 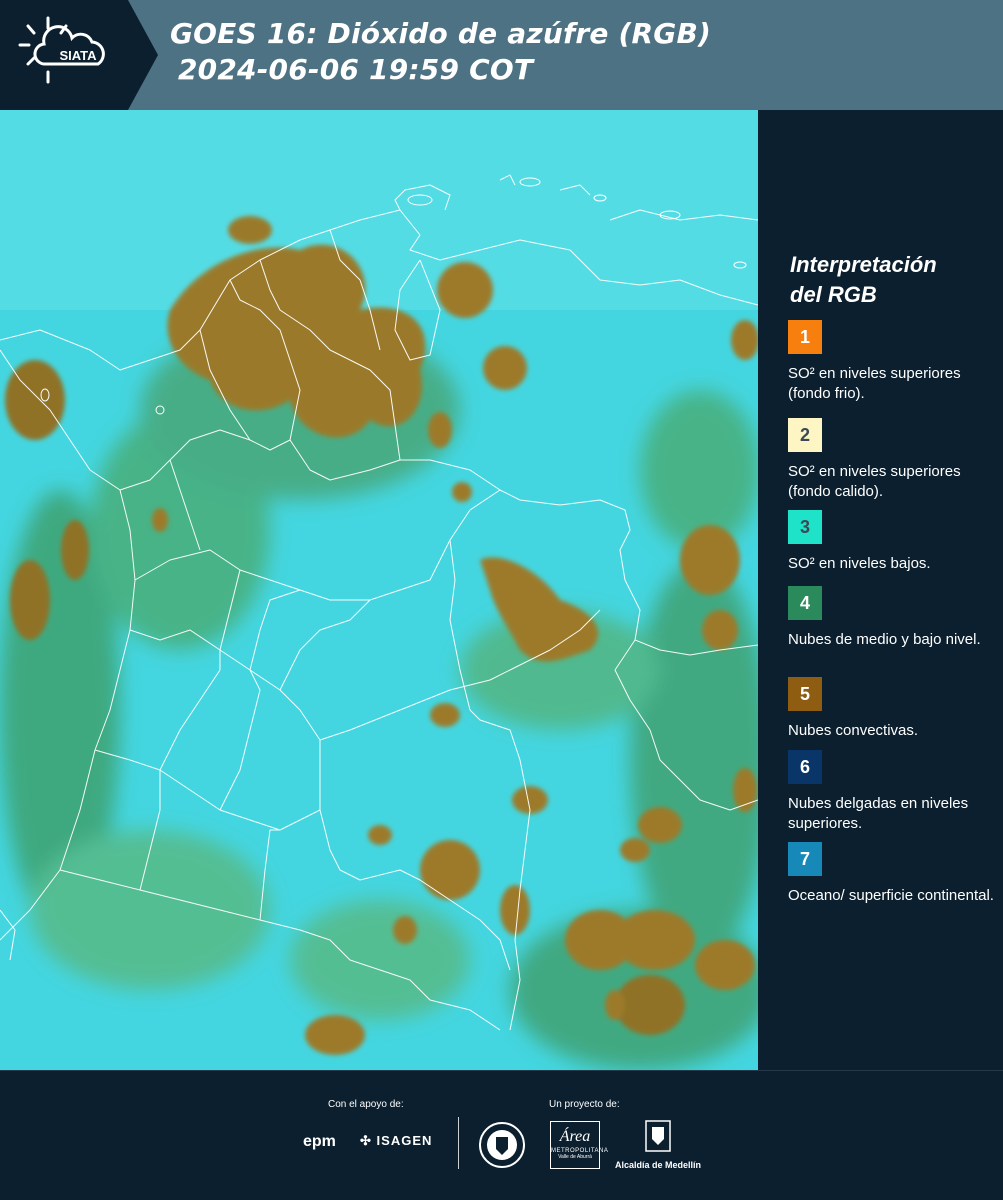 I want to click on area-logo-line3: Valle de Aburrá, so click(x=575, y=1157).